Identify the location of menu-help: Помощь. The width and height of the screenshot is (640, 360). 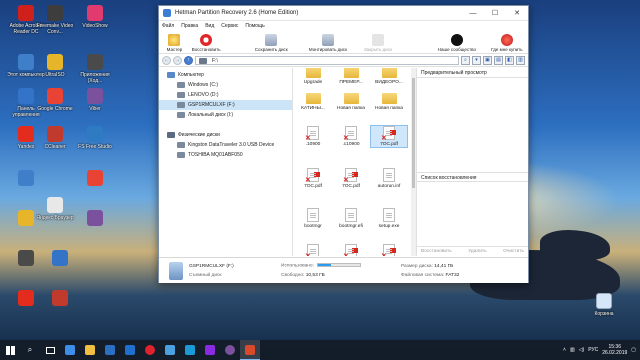
(254, 26).